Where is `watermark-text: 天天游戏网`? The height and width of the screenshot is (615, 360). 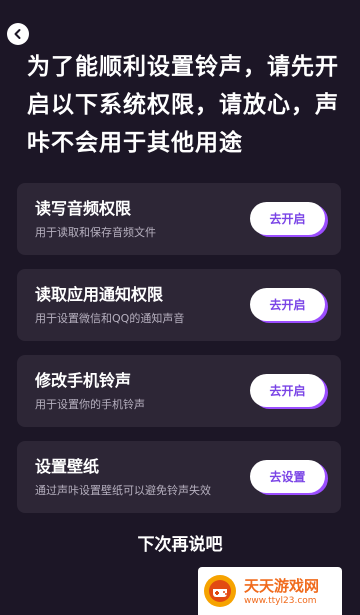
watermark-text: 天天游戏网 is located at coordinates (282, 586).